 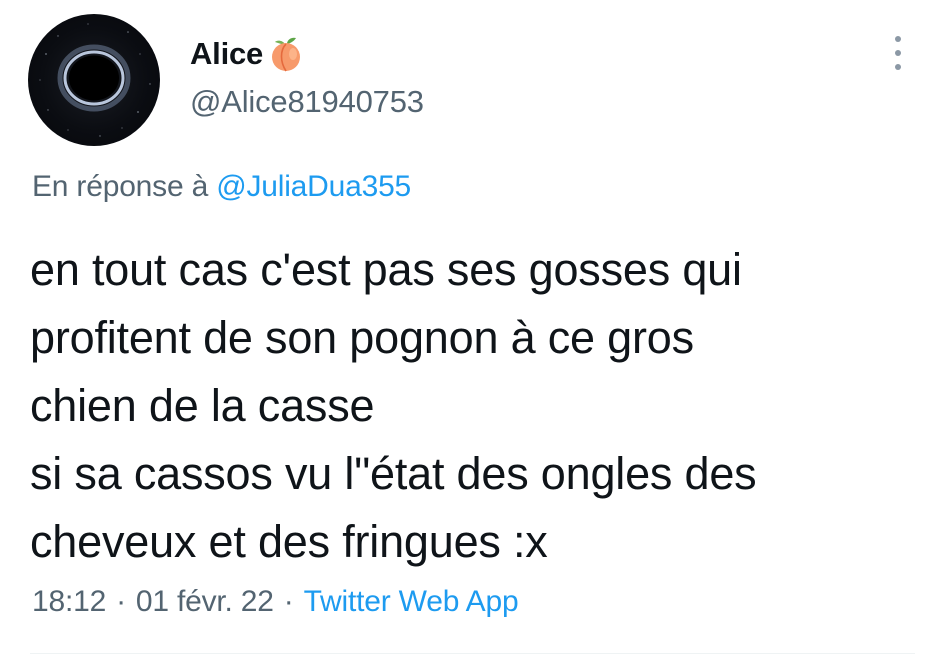 What do you see at coordinates (202, 405) in the screenshot?
I see `tweet-text-line: chien de la casse` at bounding box center [202, 405].